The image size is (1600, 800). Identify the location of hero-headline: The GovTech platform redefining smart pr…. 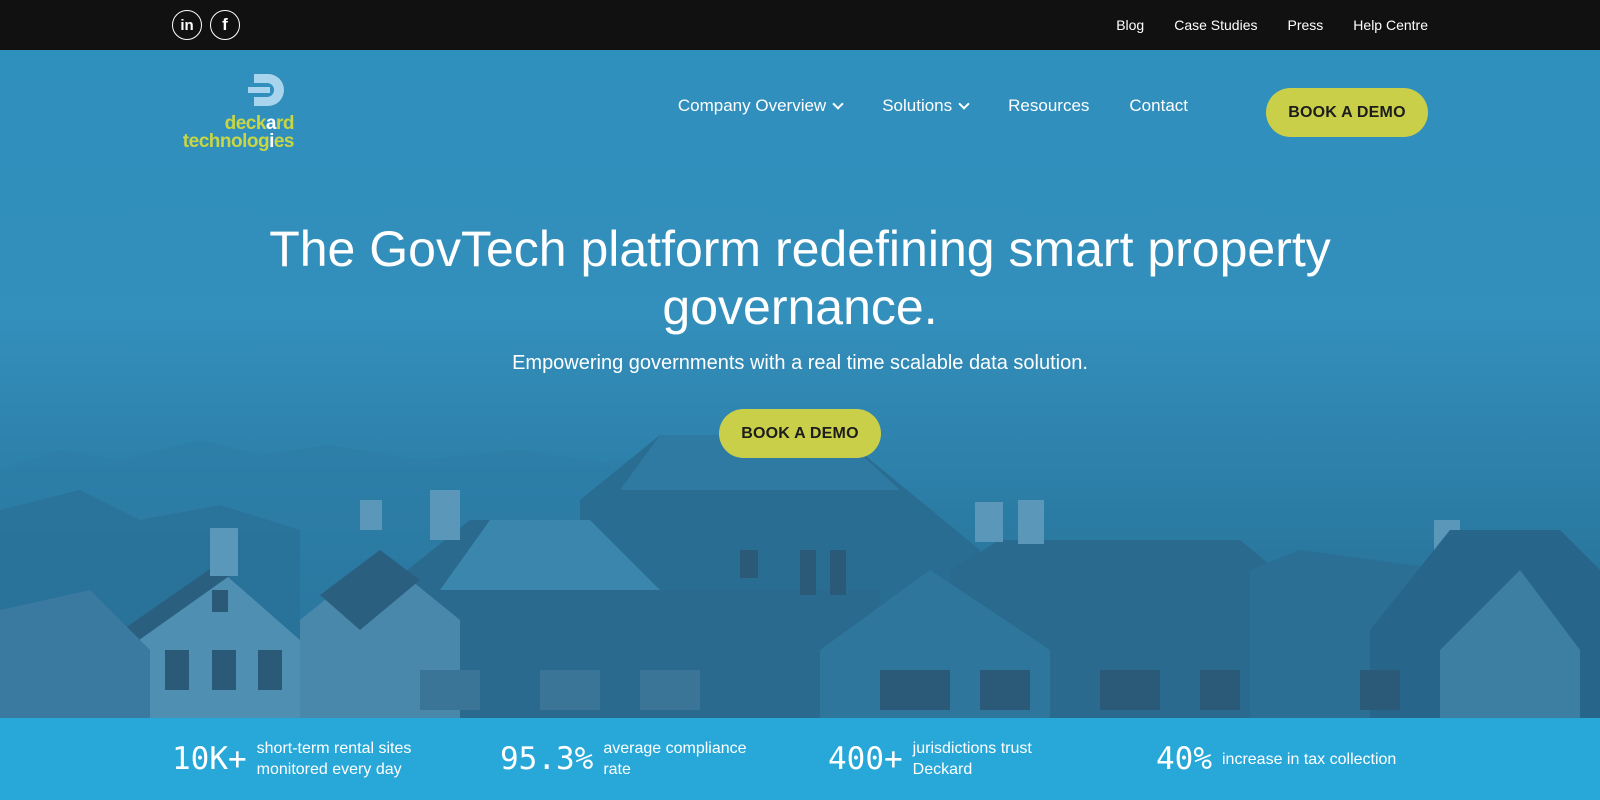
(800, 278).